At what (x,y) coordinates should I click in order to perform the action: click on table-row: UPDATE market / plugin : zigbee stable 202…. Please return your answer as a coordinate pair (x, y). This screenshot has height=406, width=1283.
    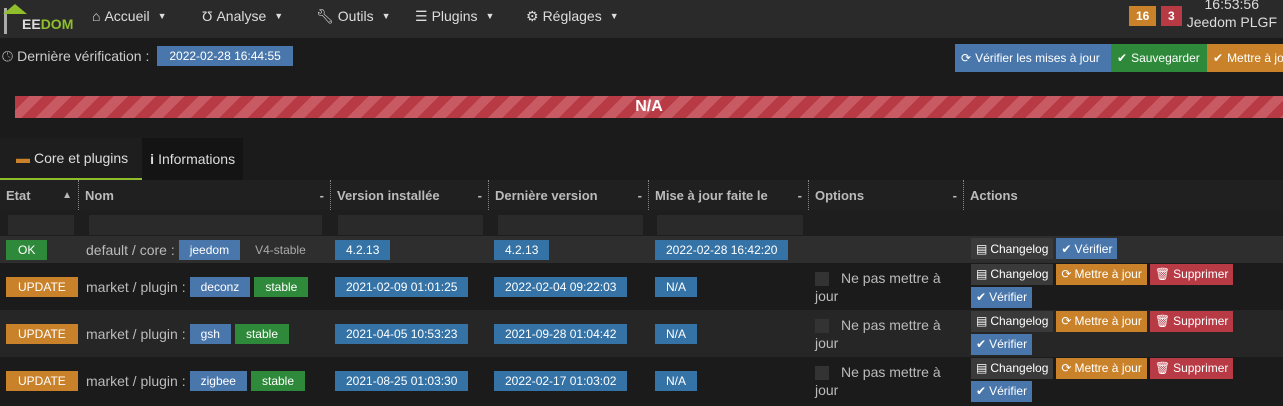
    Looking at the image, I should click on (641, 380).